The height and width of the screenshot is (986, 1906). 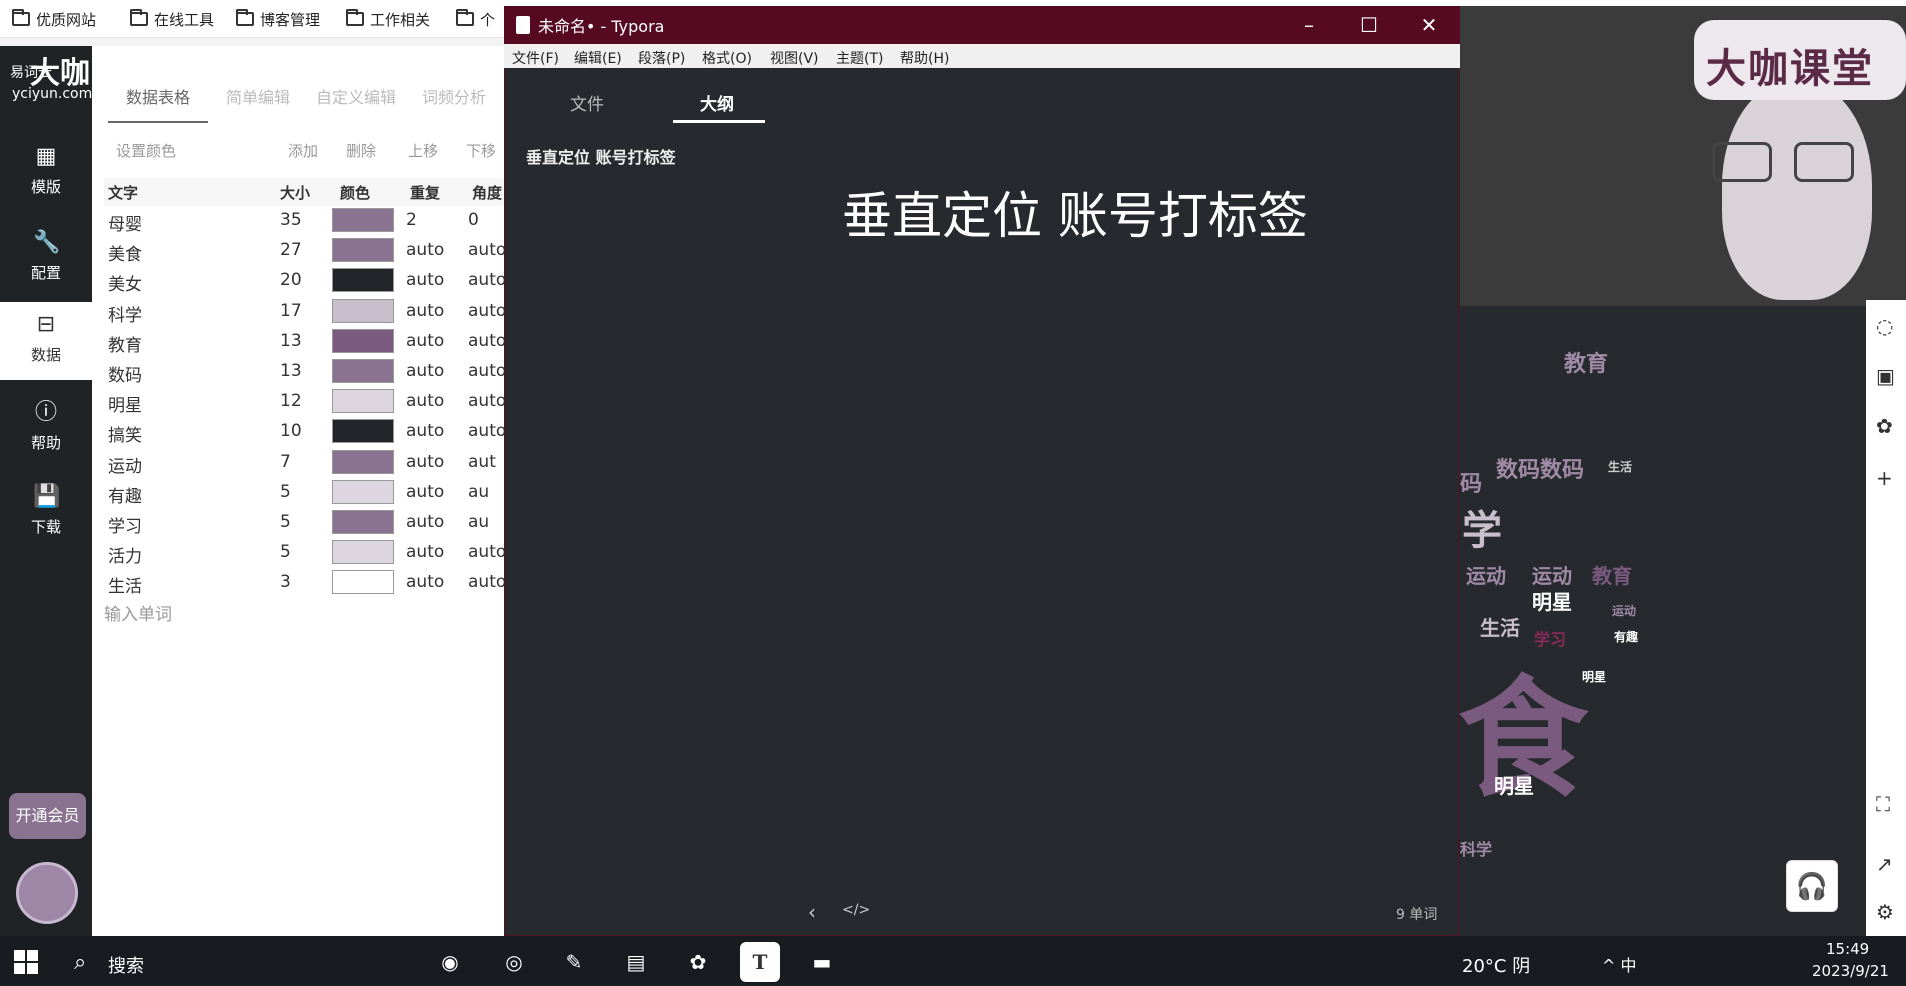 What do you see at coordinates (125, 313) in the screenshot?
I see `cell-word: 科学` at bounding box center [125, 313].